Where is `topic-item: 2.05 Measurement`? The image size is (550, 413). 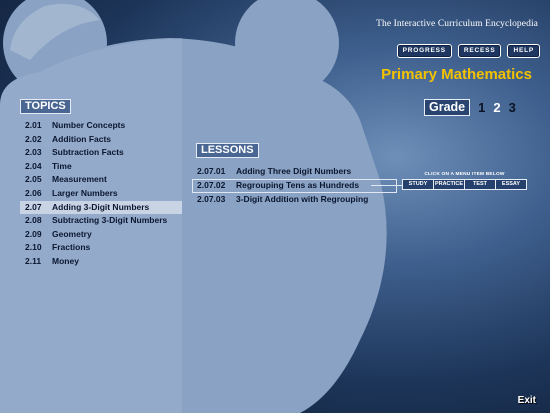 topic-item: 2.05 Measurement is located at coordinates (101, 180).